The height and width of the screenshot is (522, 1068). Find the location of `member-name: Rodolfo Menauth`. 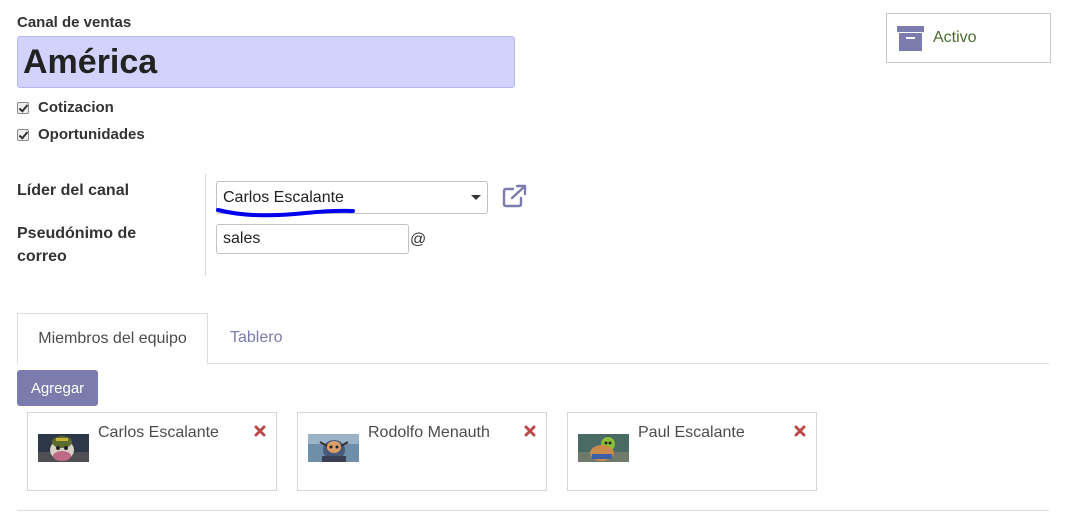

member-name: Rodolfo Menauth is located at coordinates (429, 432).